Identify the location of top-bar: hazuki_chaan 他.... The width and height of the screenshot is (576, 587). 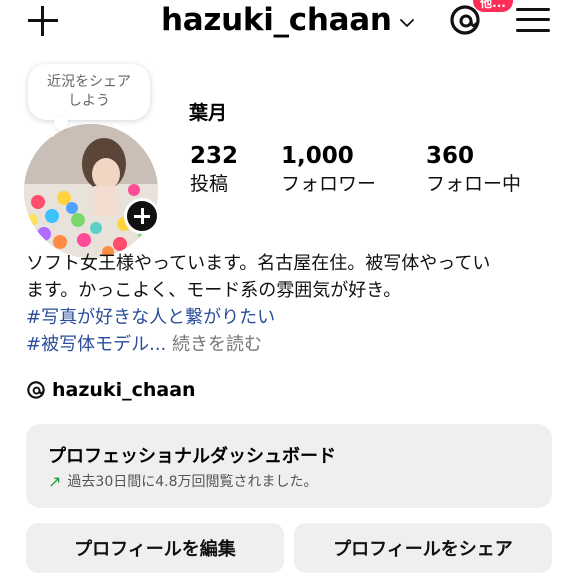
(288, 22).